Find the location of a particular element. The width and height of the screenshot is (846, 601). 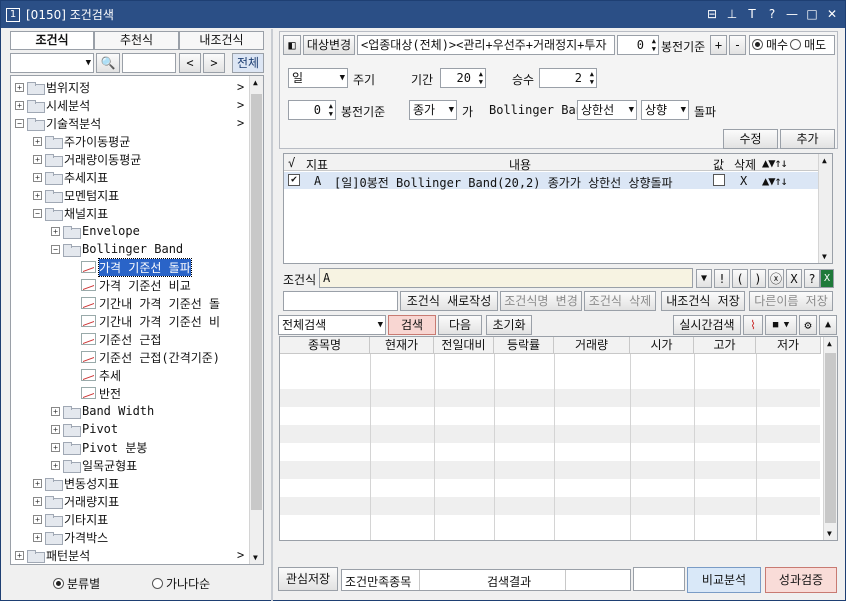

tree-item: 가격 기준선 돌파 is located at coordinates (130, 267).